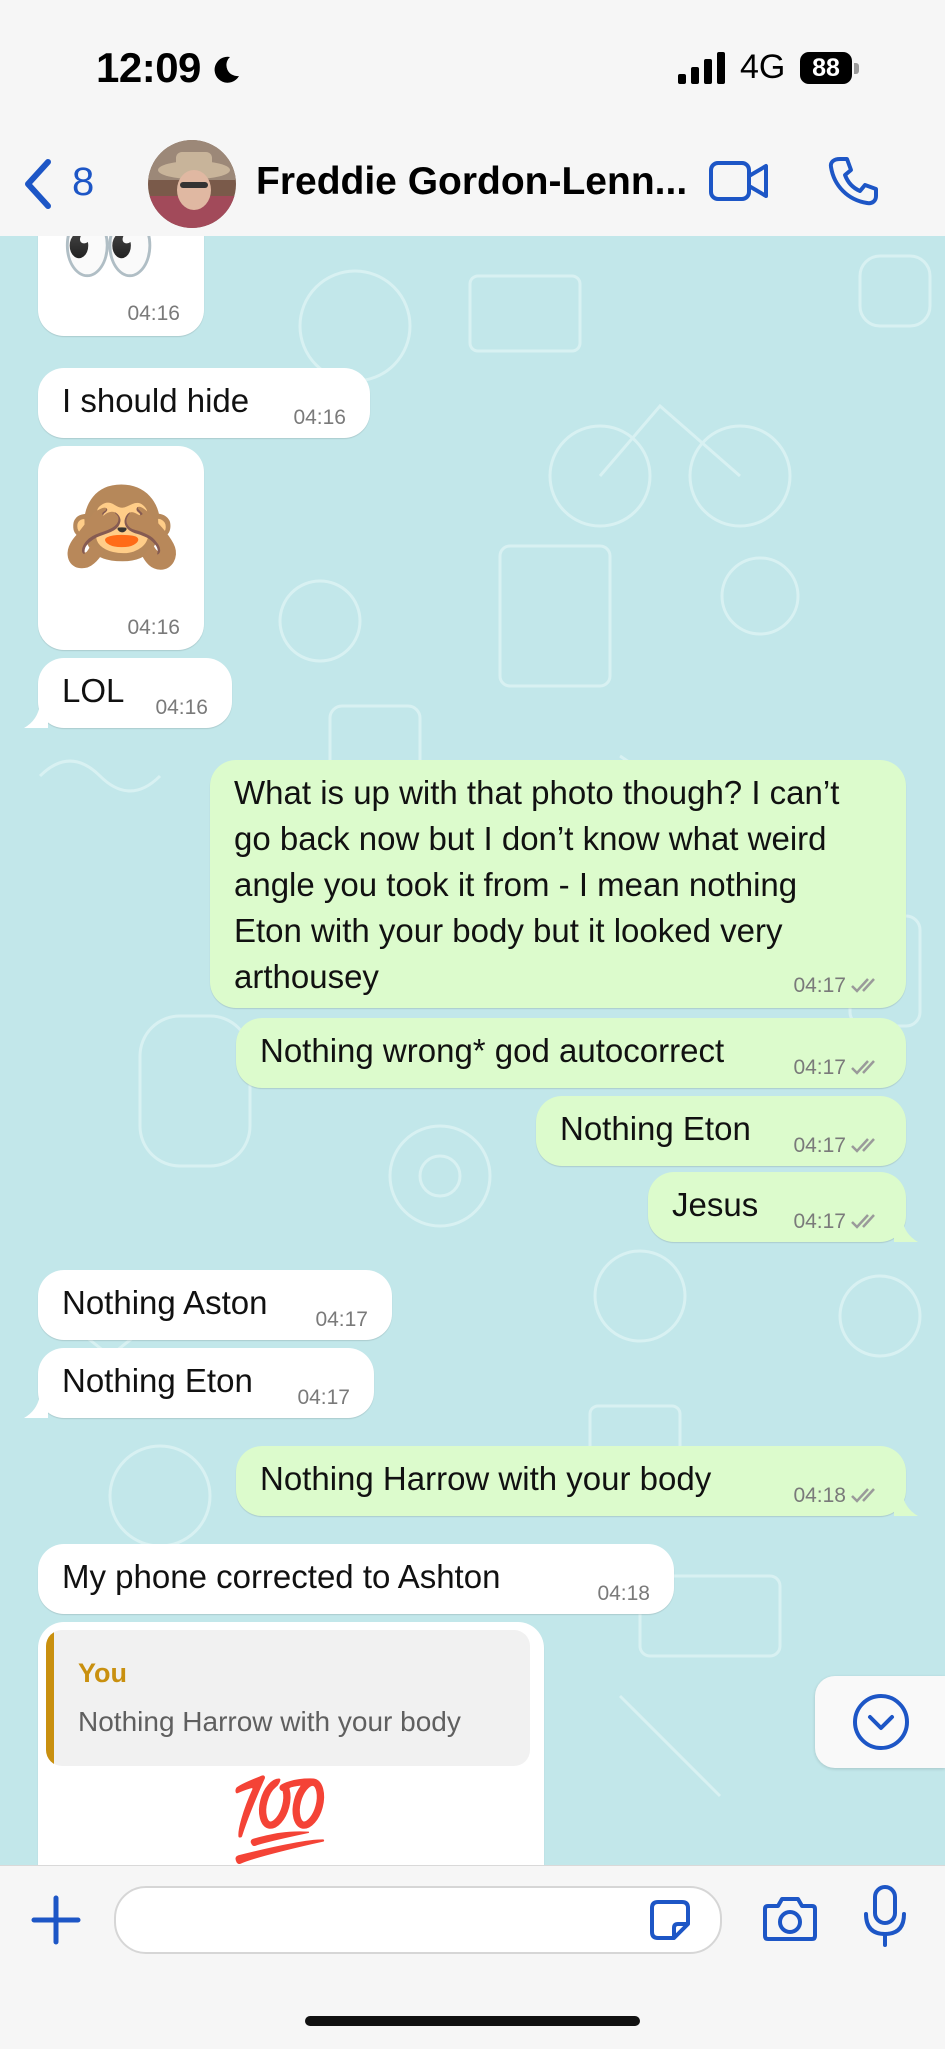 The width and height of the screenshot is (945, 2049). I want to click on message-text: Nothing Harrow with your body, so click(486, 1478).